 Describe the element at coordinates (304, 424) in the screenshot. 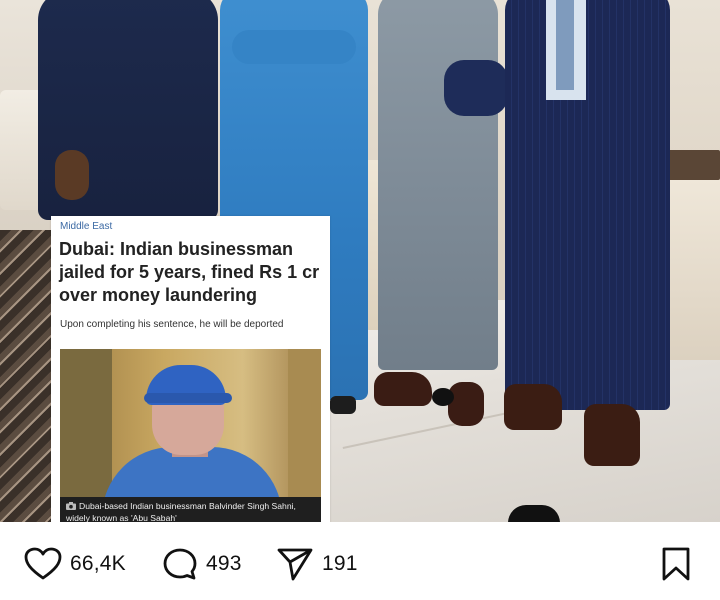

I see `photo-pillar` at that location.